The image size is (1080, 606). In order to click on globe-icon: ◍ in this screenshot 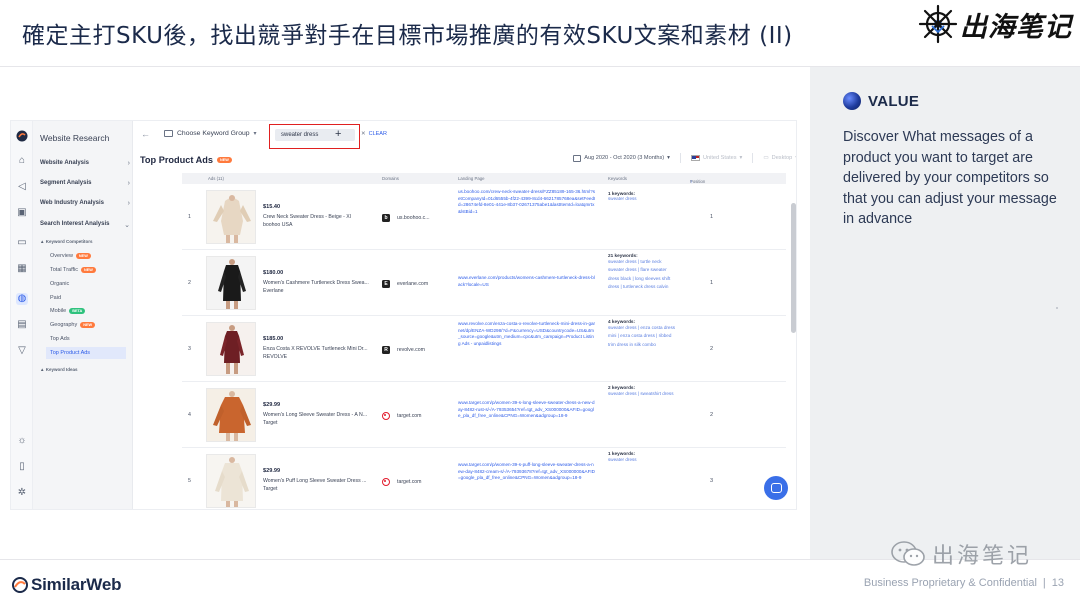, I will do `click(22, 299)`.